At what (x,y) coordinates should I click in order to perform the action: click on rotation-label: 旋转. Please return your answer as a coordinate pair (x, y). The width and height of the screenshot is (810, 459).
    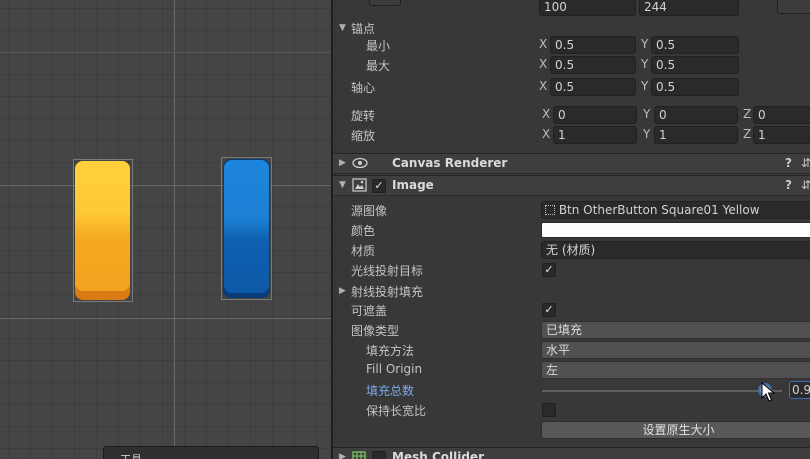
    Looking at the image, I should click on (363, 116).